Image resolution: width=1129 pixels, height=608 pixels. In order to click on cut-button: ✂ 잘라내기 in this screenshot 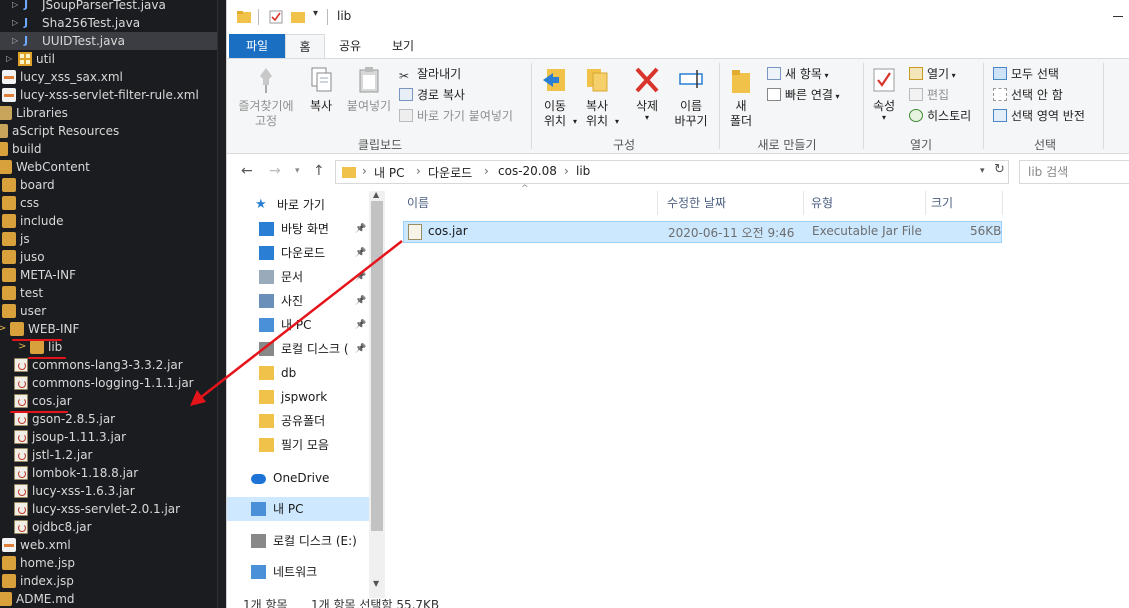, I will do `click(430, 74)`.